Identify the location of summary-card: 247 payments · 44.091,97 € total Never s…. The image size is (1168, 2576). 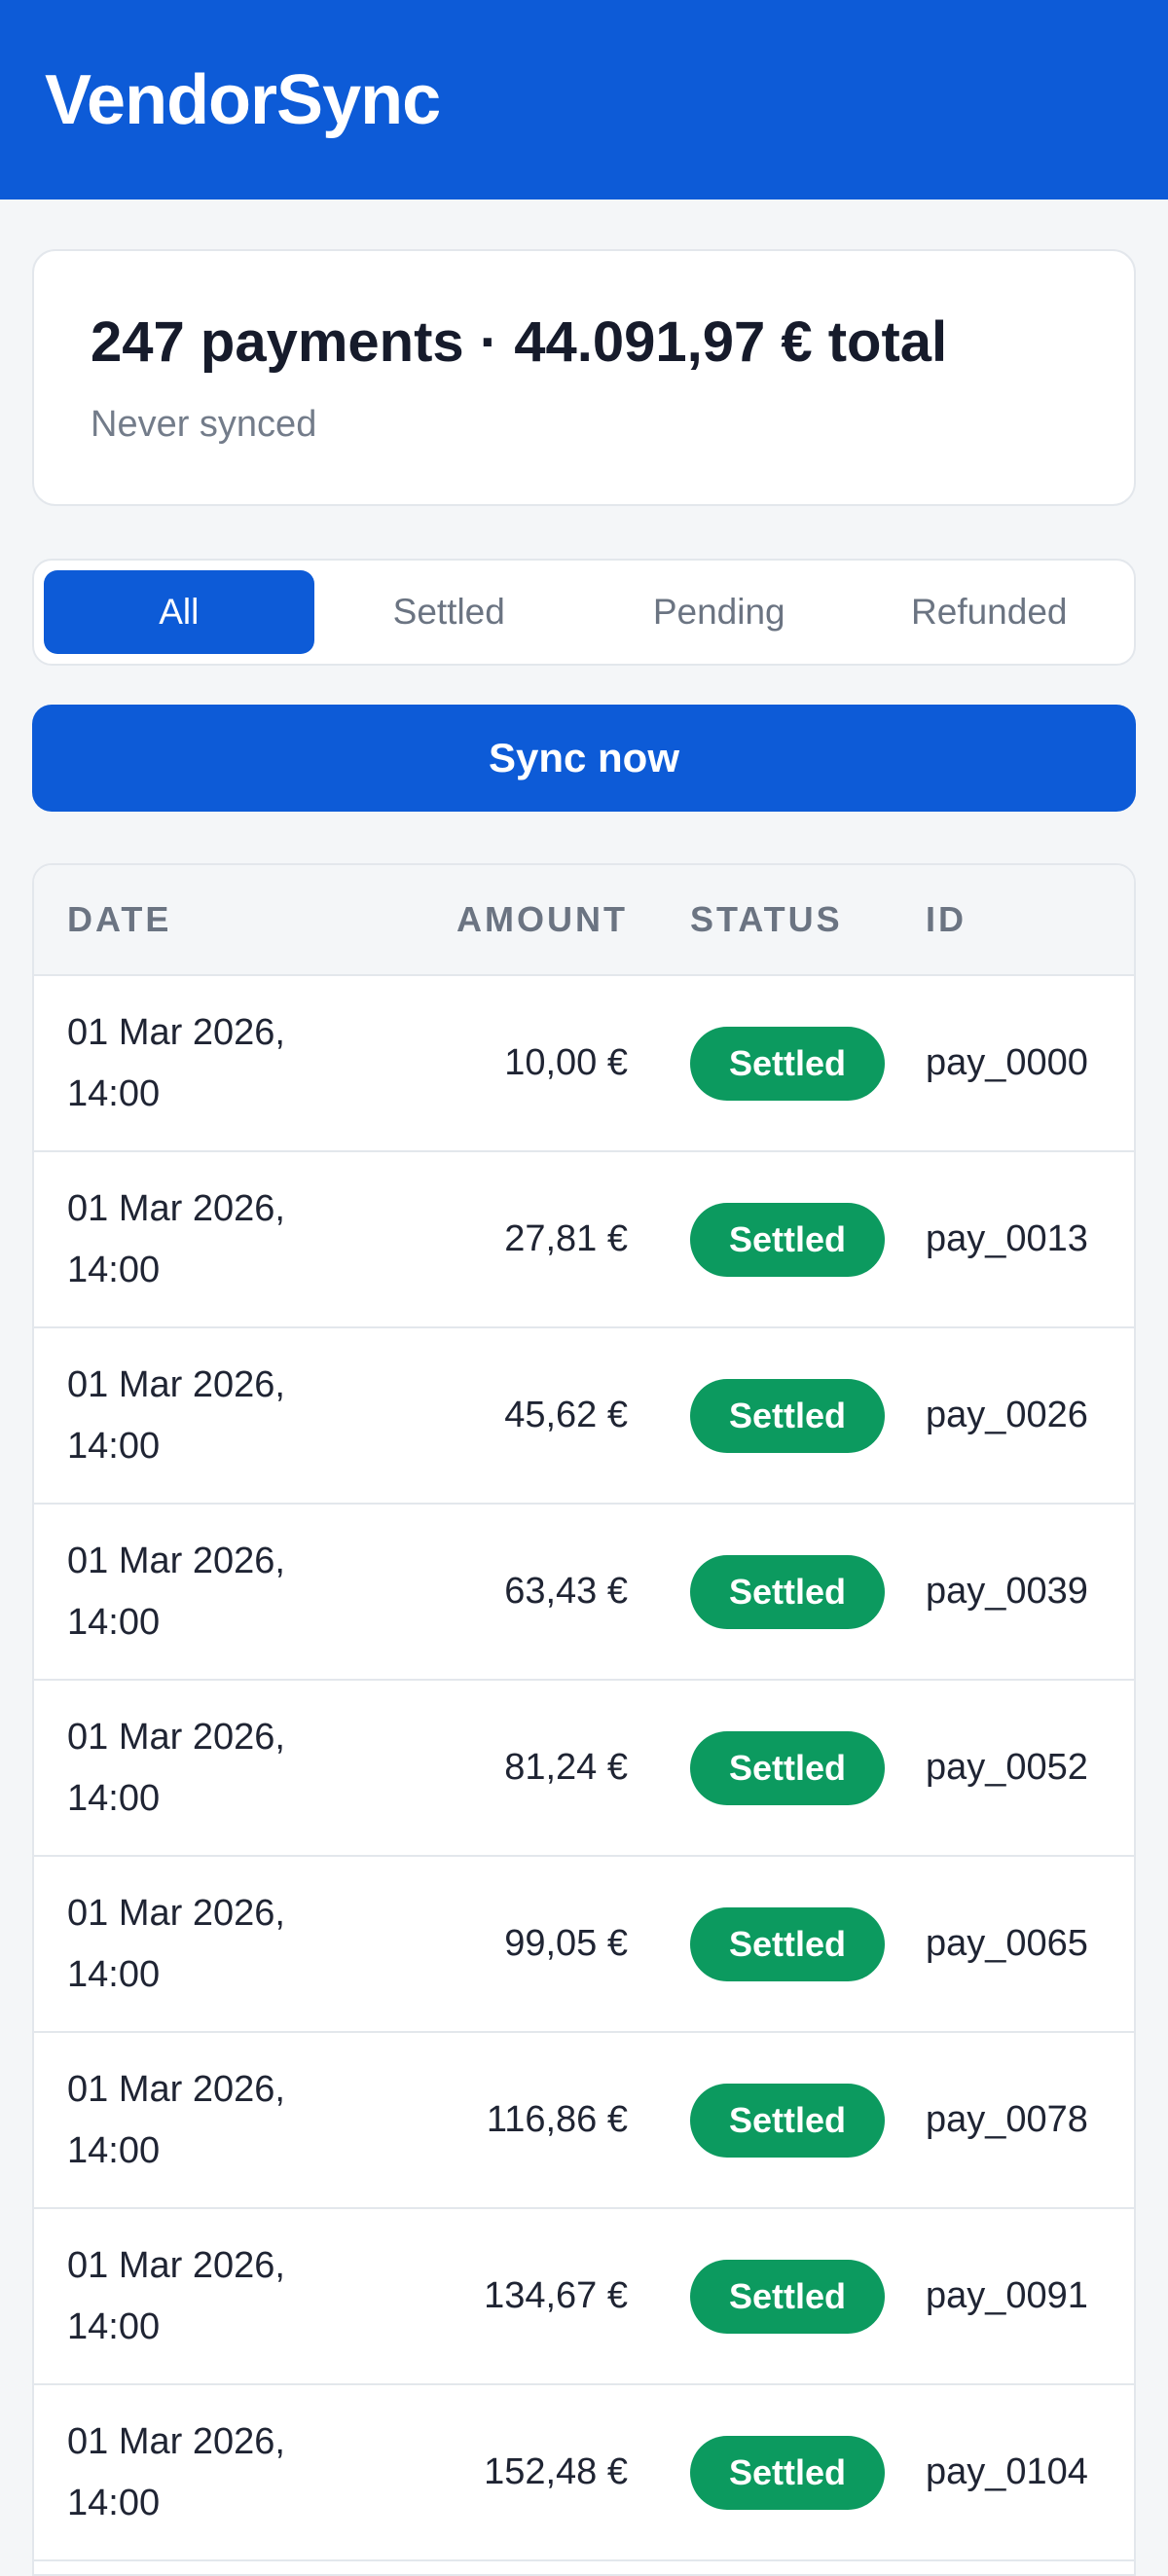
(584, 377).